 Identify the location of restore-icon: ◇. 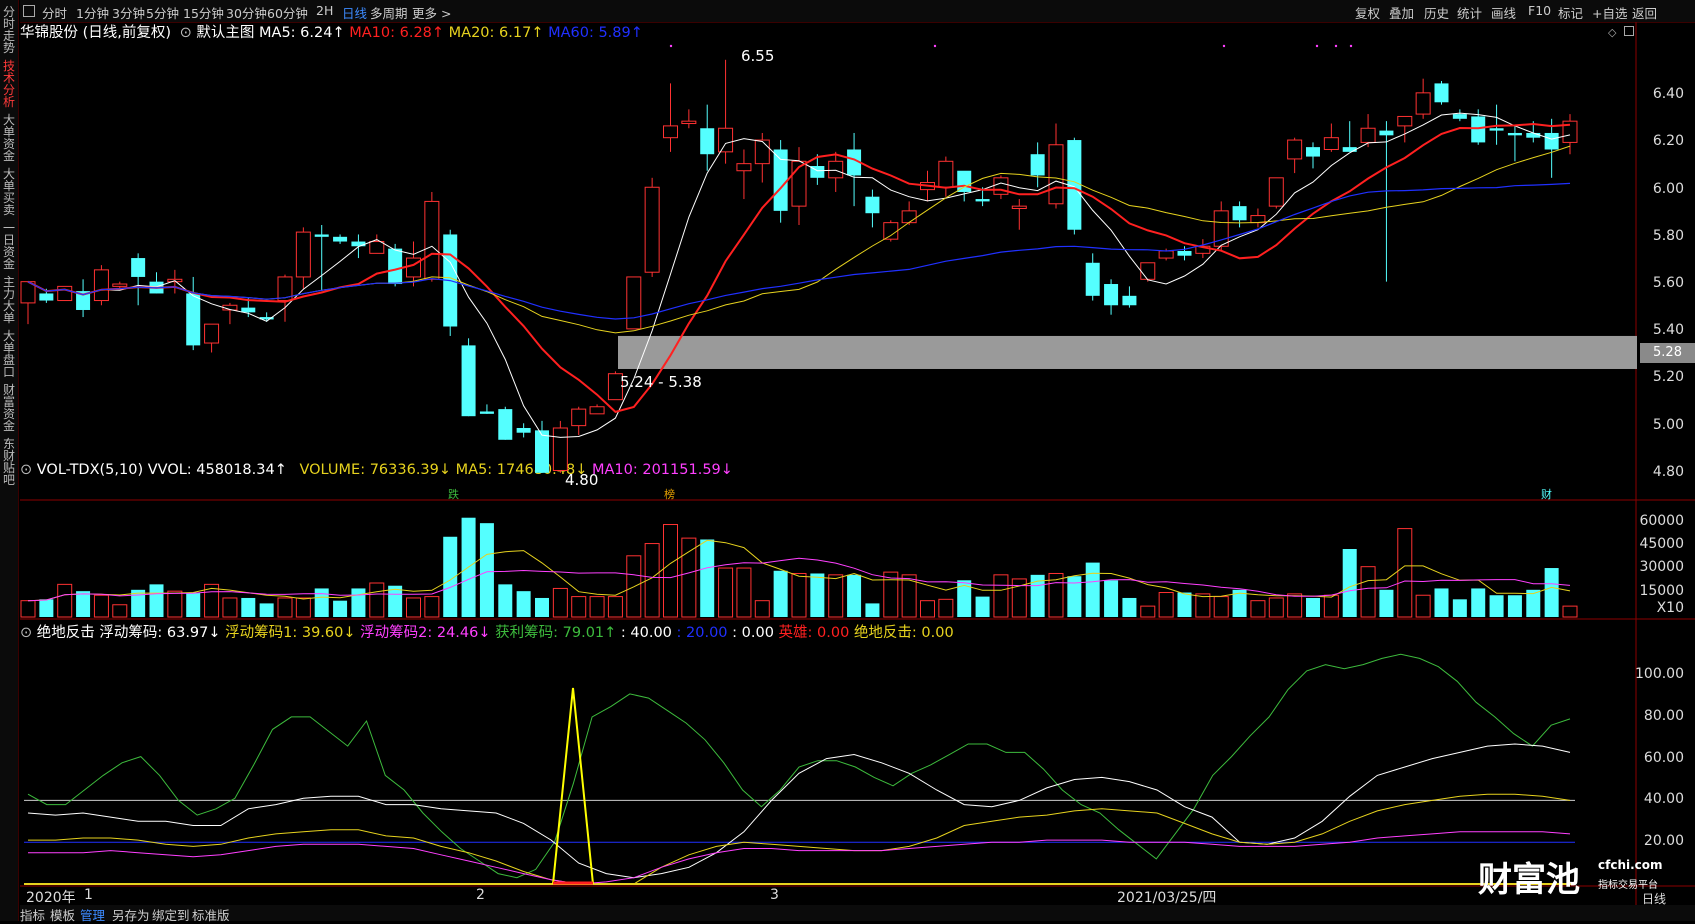
(1612, 32).